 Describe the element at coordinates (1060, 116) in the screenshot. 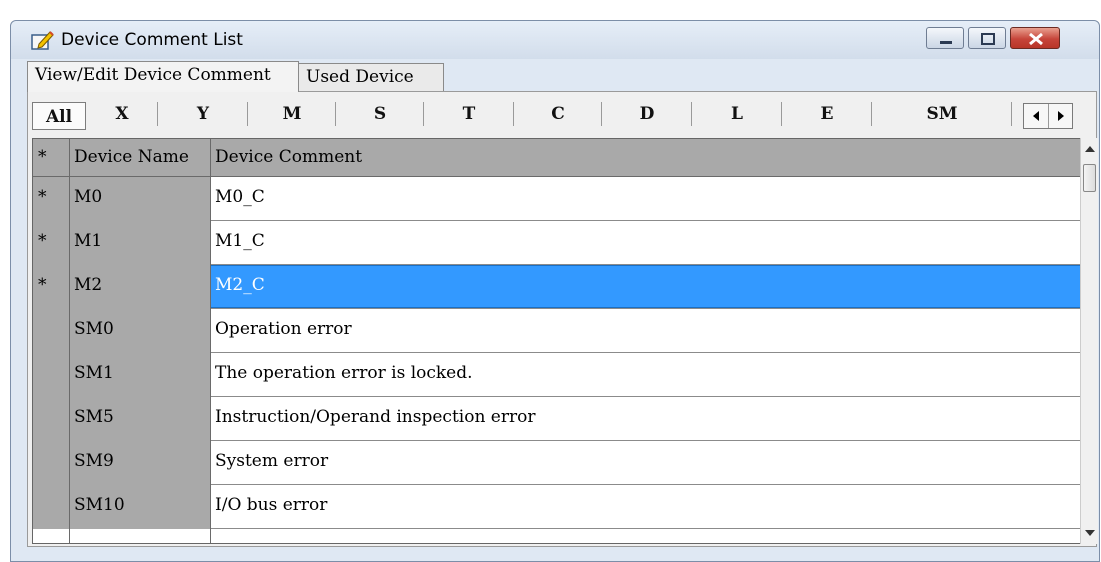

I see `scroll-right-icon` at that location.